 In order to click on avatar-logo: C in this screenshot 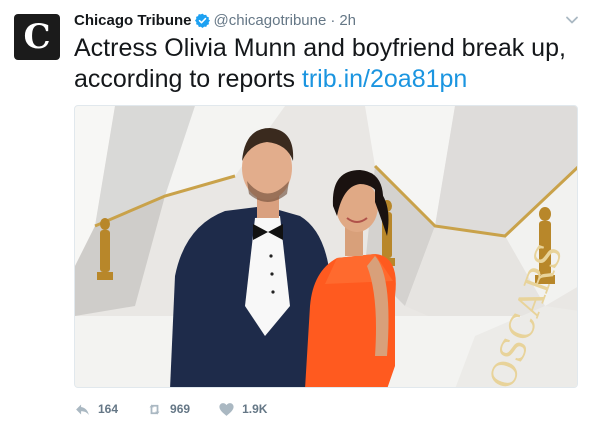, I will do `click(37, 37)`.